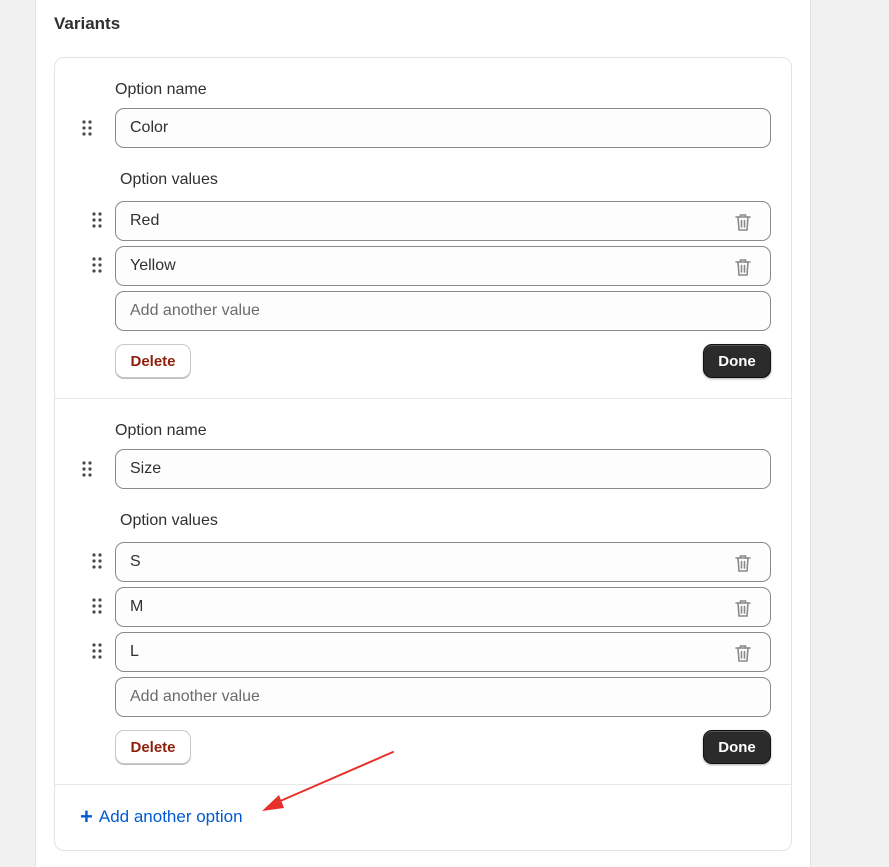  Describe the element at coordinates (87, 23) in the screenshot. I see `section-title: Variants` at that location.